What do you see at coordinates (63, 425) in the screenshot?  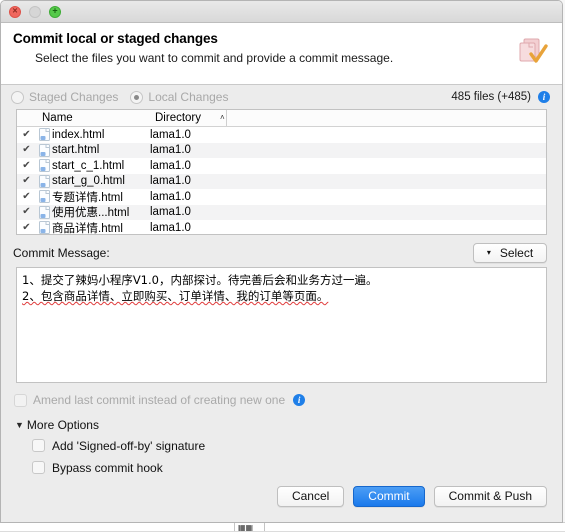 I see `more-options-label: More Options` at bounding box center [63, 425].